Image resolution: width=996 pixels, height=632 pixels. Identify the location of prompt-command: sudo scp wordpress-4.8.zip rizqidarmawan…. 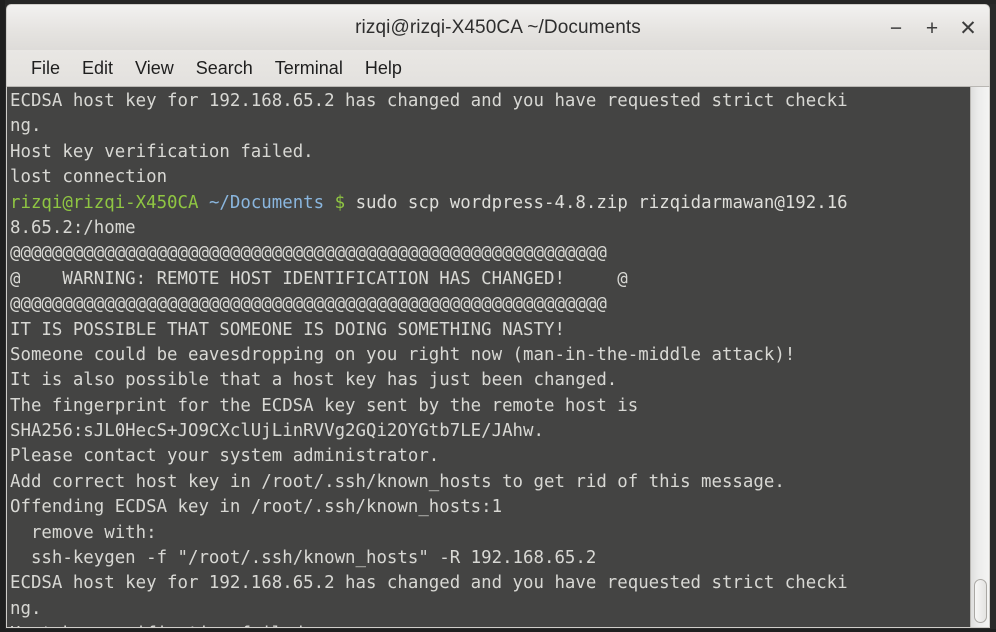
(596, 202).